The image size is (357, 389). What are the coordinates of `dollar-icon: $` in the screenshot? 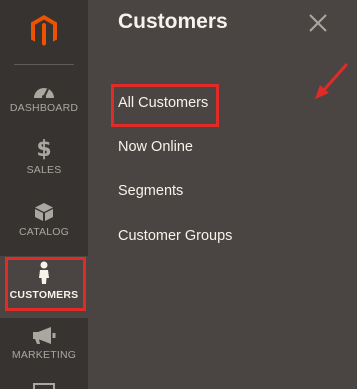 It's located at (44, 149).